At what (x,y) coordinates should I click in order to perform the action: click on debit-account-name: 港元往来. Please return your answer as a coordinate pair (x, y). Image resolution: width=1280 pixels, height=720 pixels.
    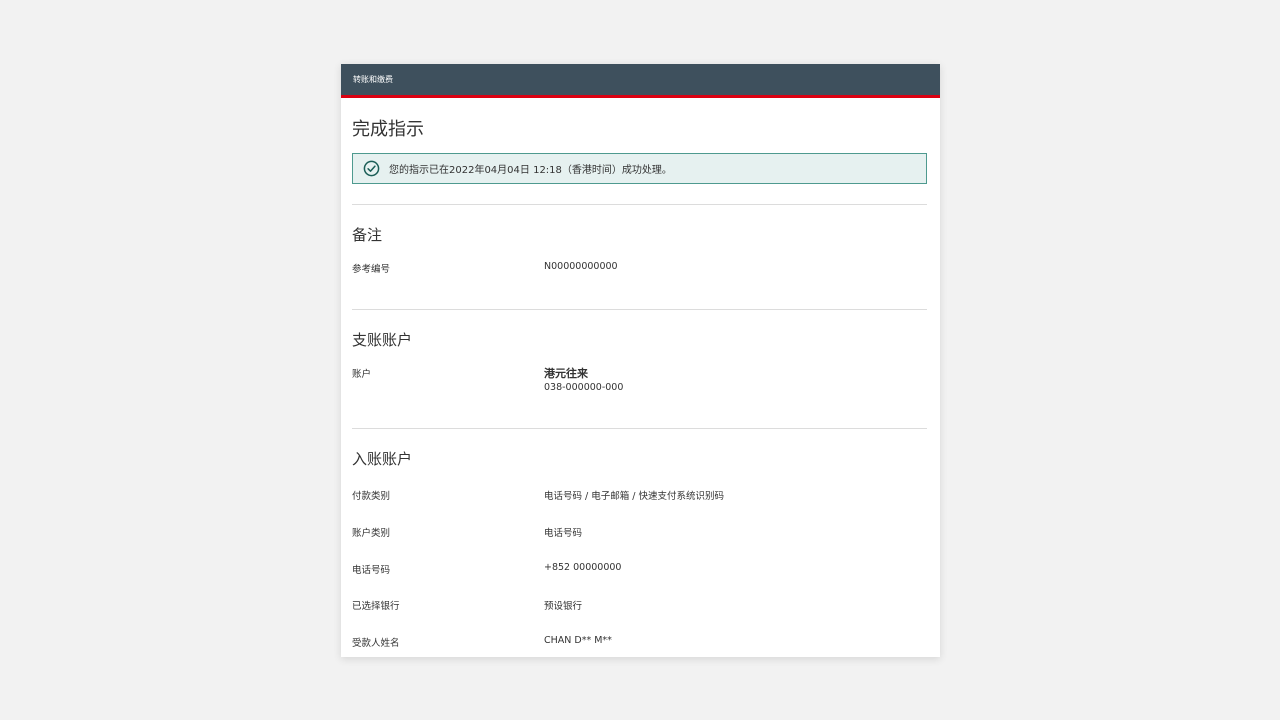
    Looking at the image, I should click on (566, 373).